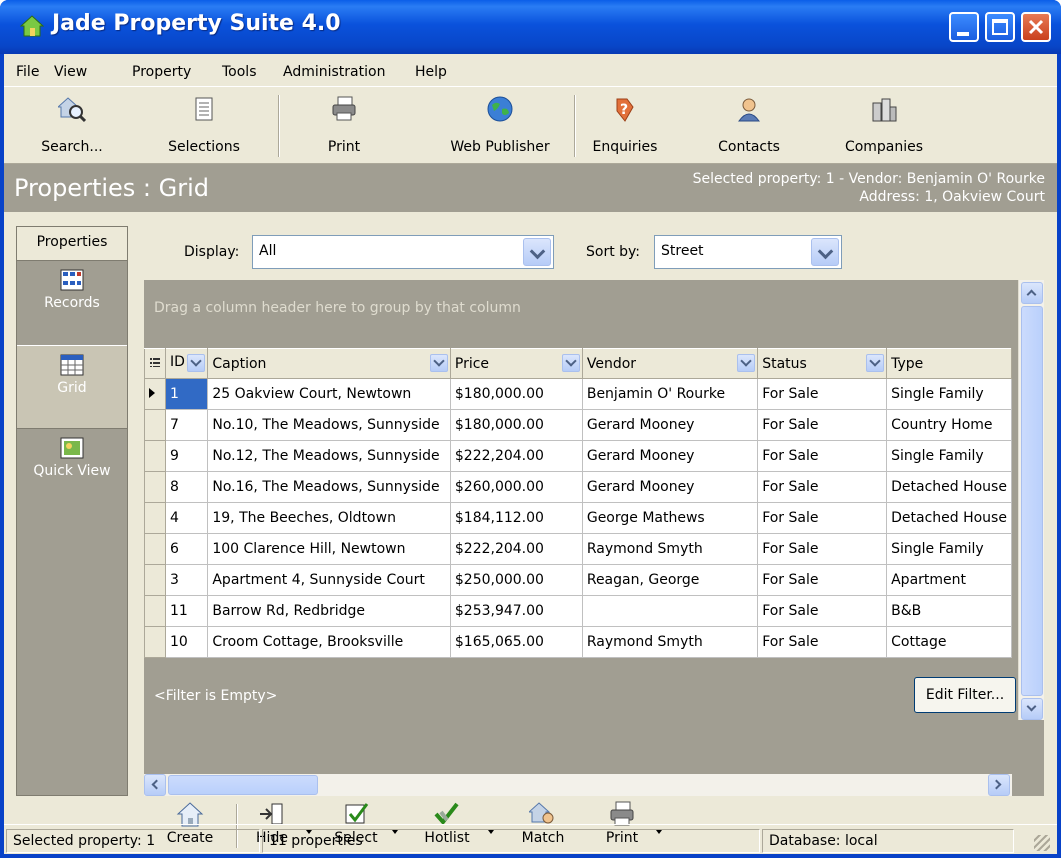 This screenshot has height=858, width=1061. Describe the element at coordinates (949, 425) in the screenshot. I see `cell-type: Country Home` at that location.